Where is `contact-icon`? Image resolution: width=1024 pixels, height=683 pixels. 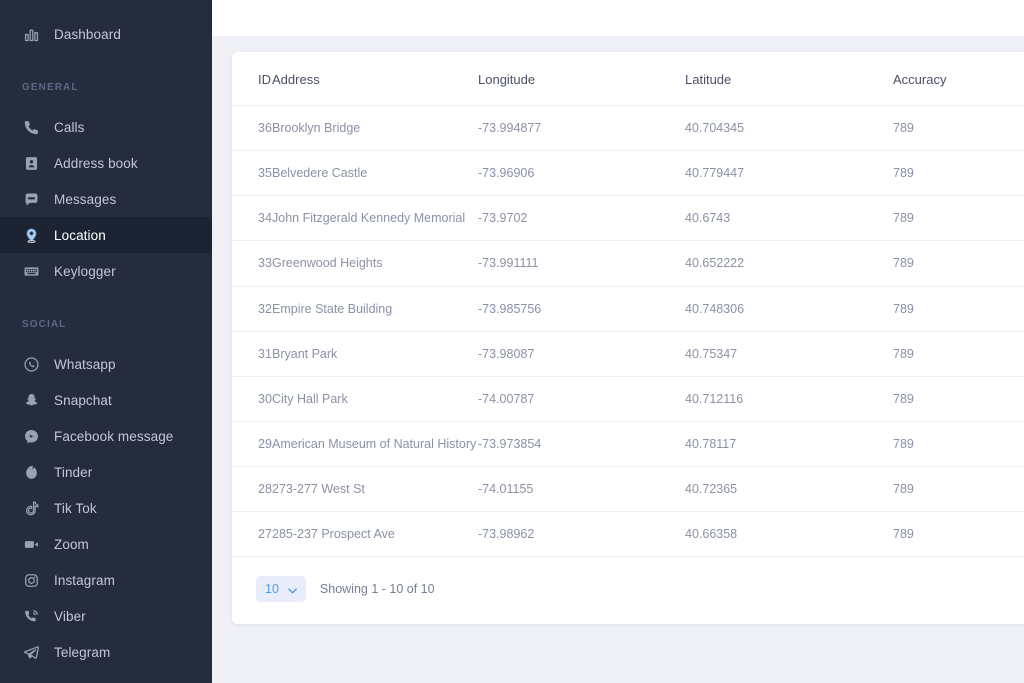 contact-icon is located at coordinates (31, 163).